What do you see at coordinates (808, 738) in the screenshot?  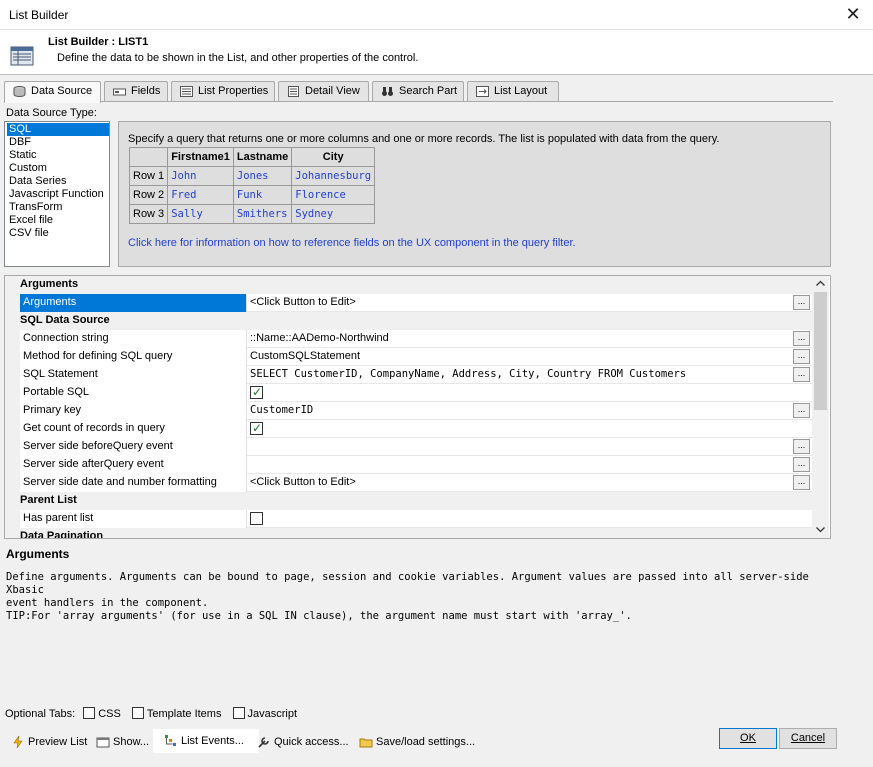 I see `cancel-button: Cancel` at bounding box center [808, 738].